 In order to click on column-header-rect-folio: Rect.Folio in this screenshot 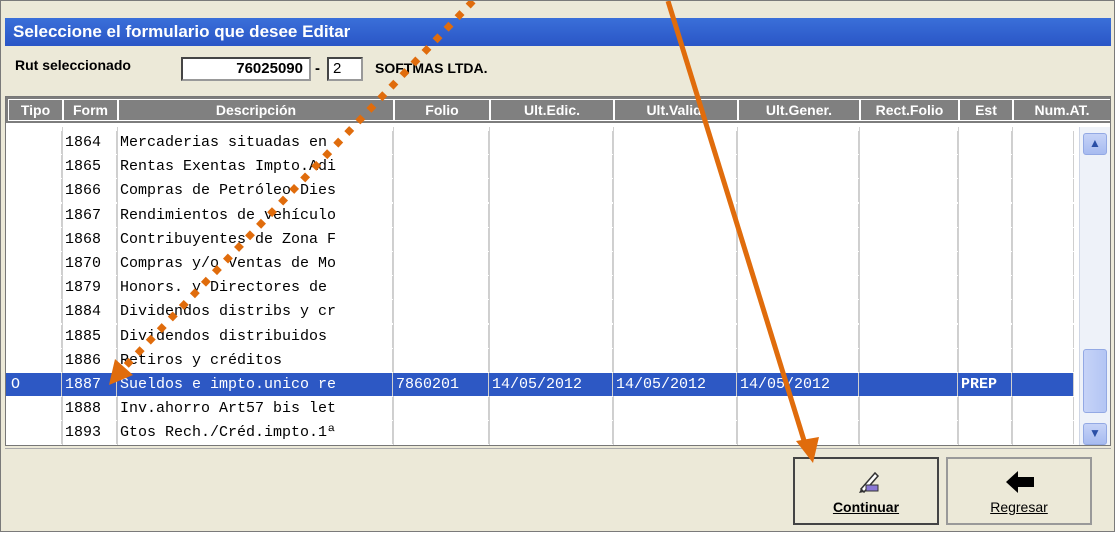, I will do `click(909, 110)`.